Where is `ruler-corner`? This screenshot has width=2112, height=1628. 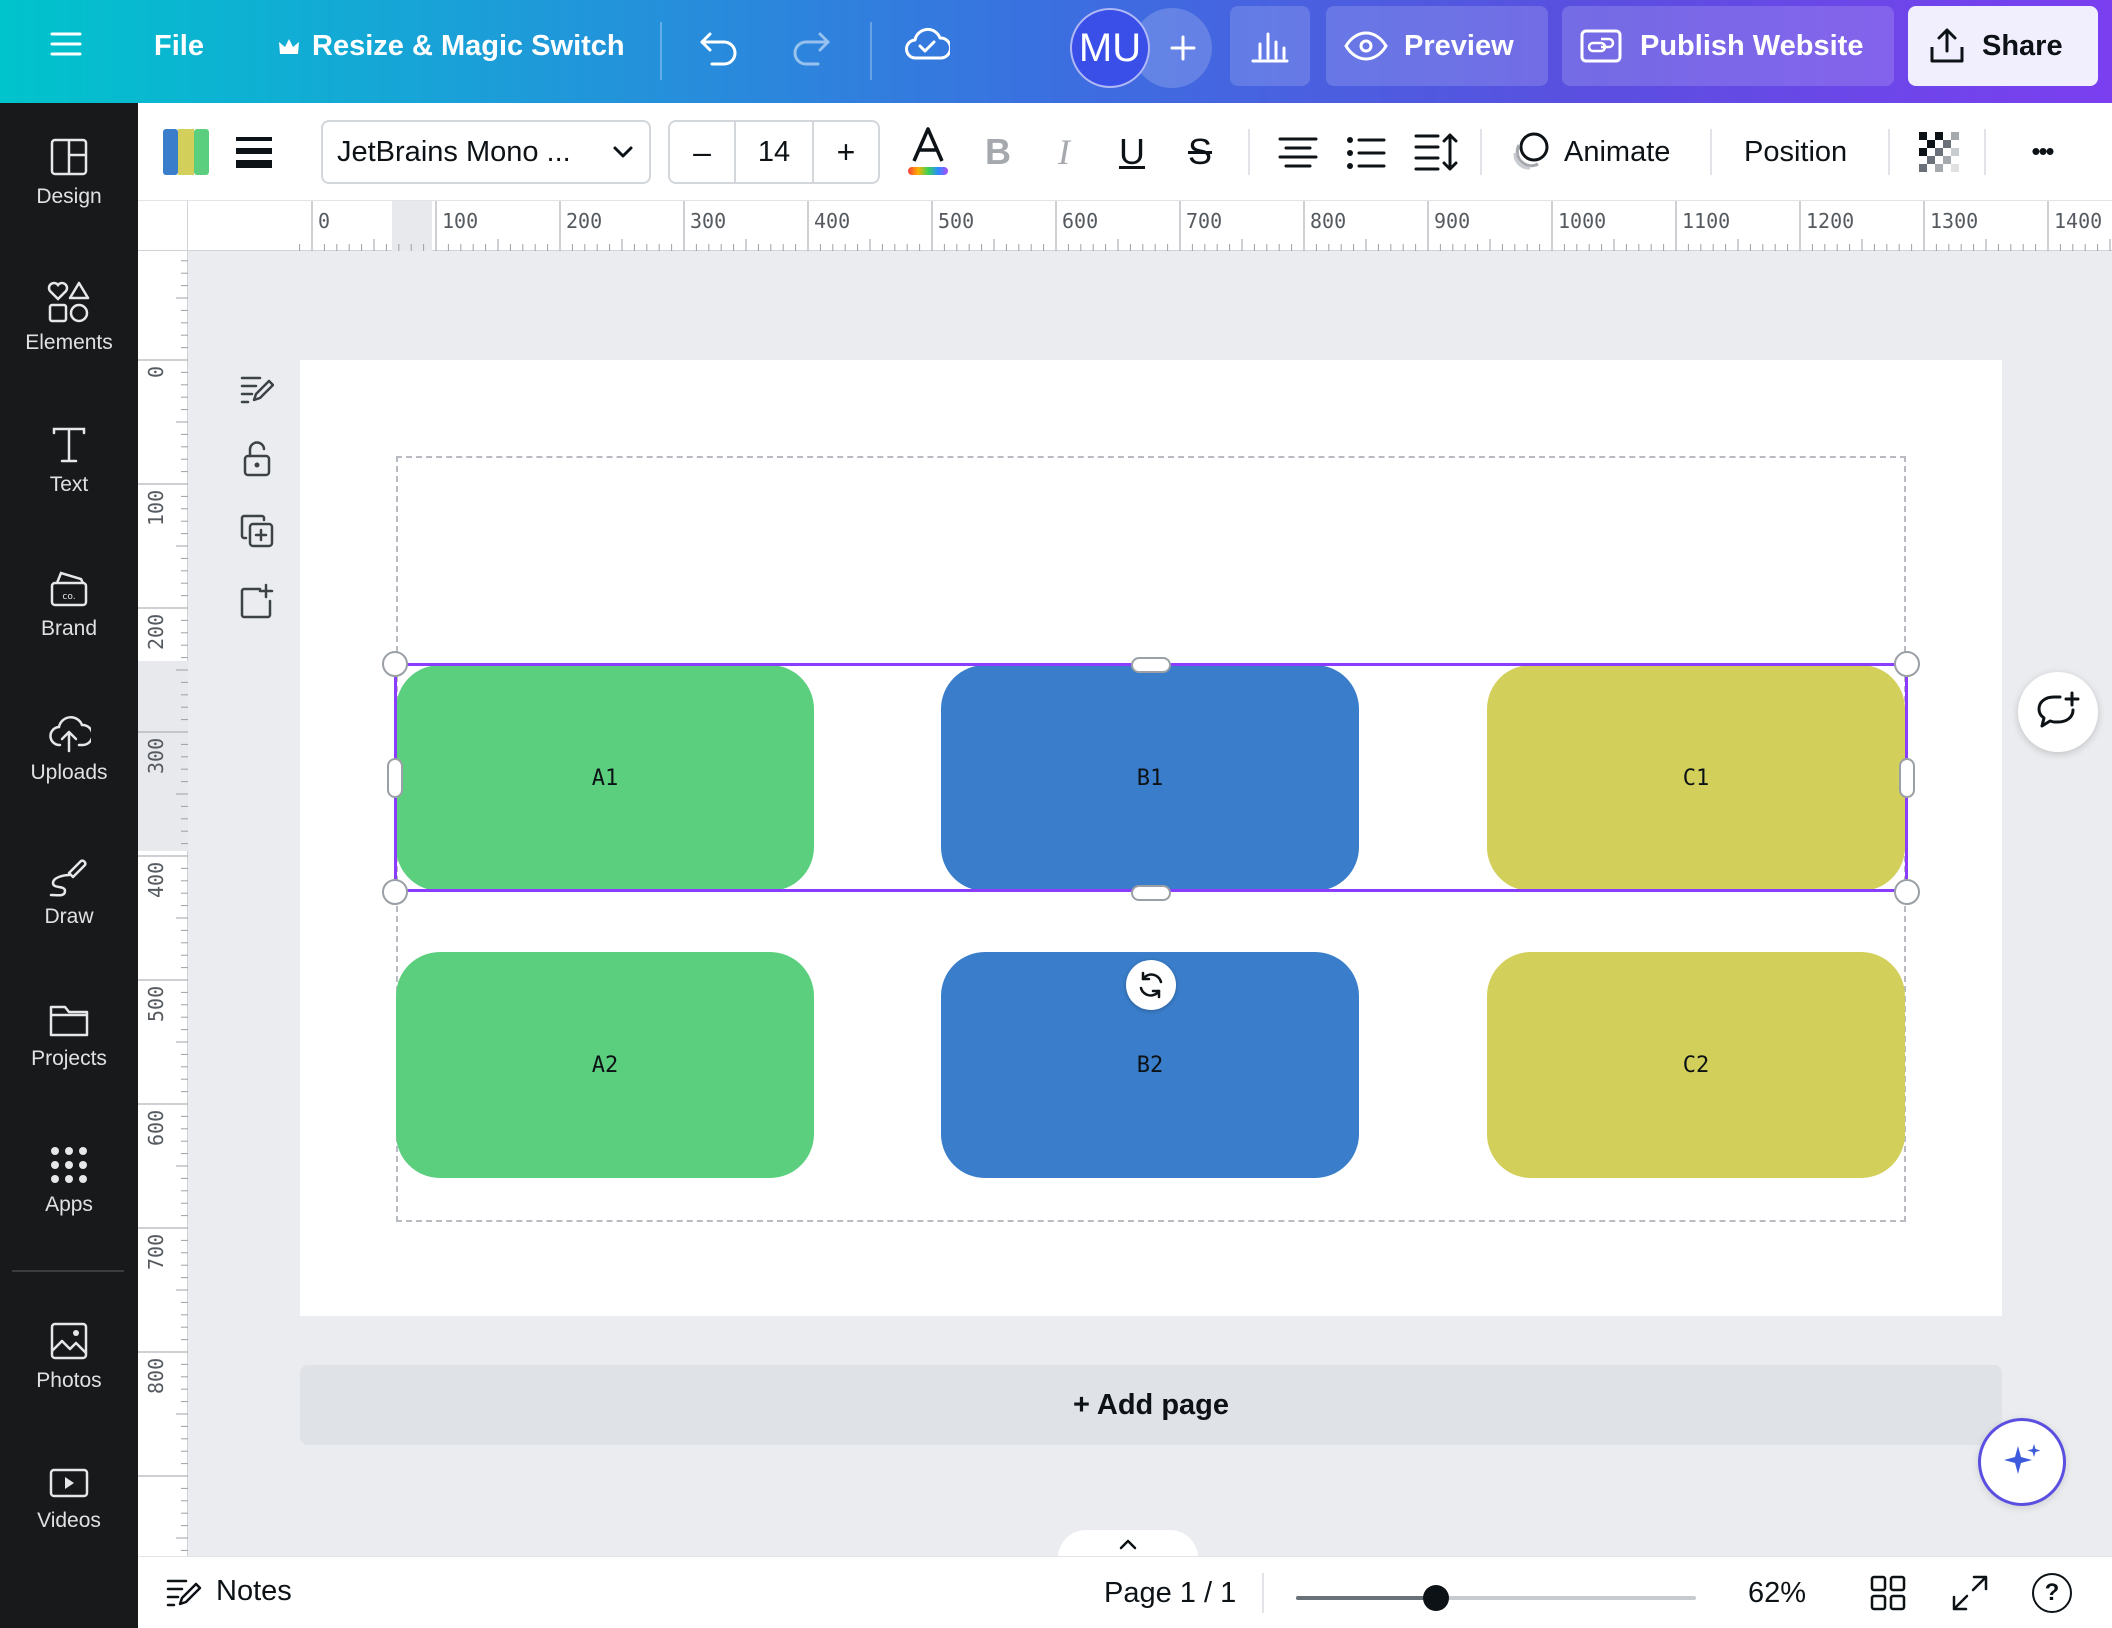
ruler-corner is located at coordinates (163, 226).